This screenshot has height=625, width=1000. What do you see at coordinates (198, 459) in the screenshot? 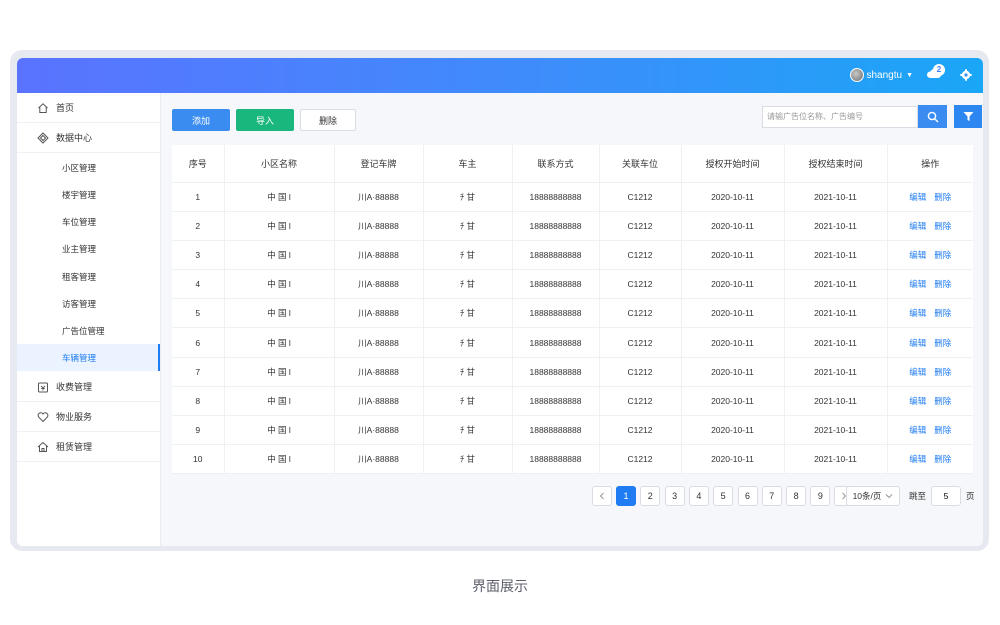
I see `cell-no: 10` at bounding box center [198, 459].